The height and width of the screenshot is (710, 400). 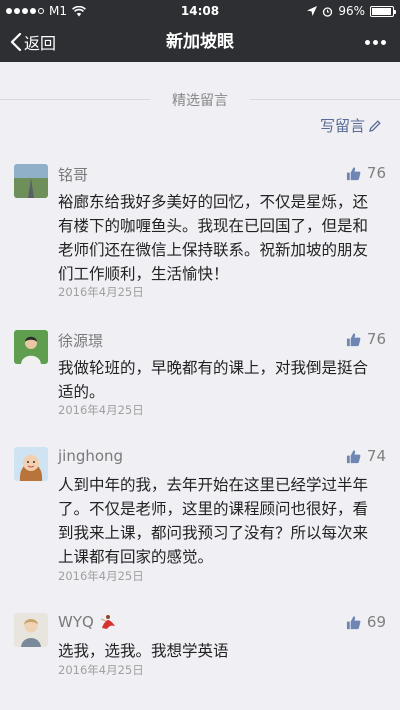 What do you see at coordinates (58, 11) in the screenshot?
I see `carrier-label: M1` at bounding box center [58, 11].